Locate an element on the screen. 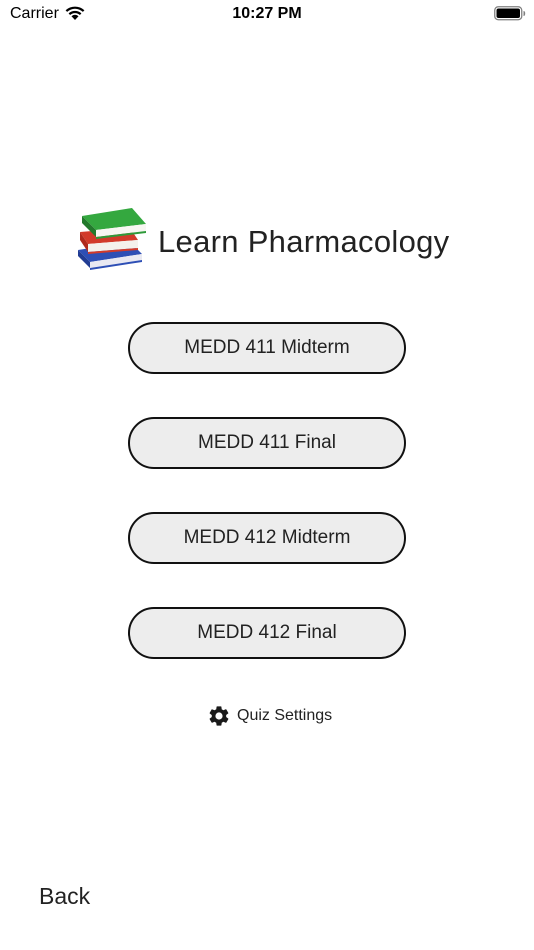 The height and width of the screenshot is (950, 534). books-icon is located at coordinates (112, 239).